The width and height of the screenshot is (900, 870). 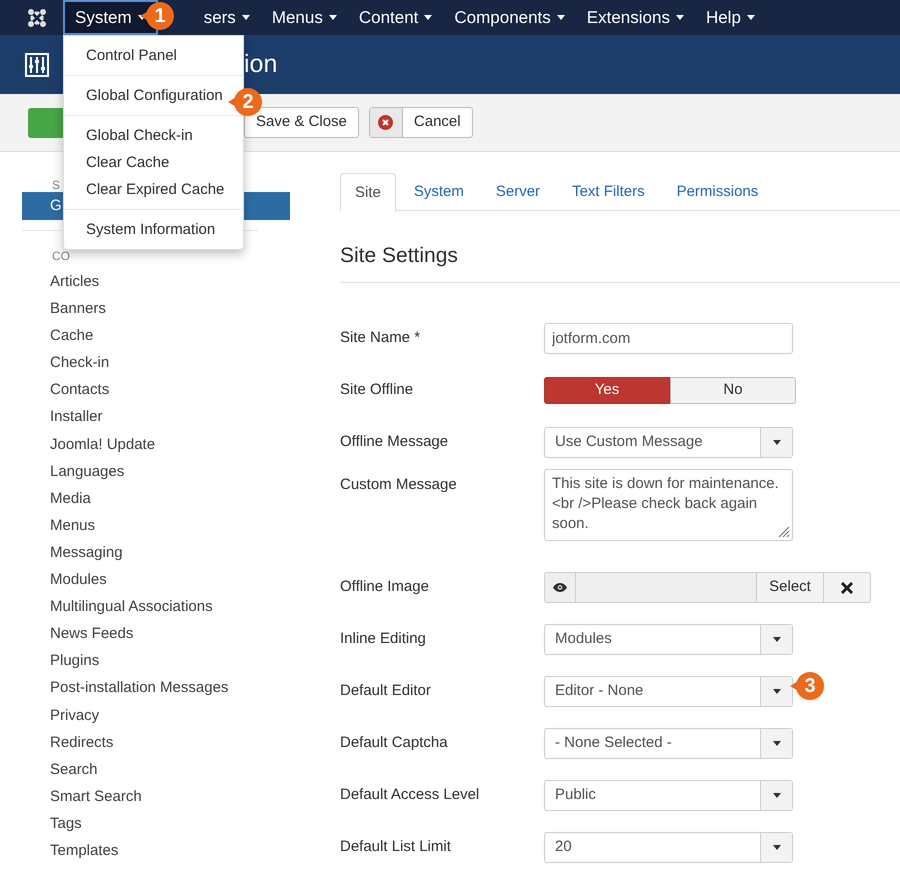 What do you see at coordinates (394, 743) in the screenshot?
I see `field-label: Default Captcha` at bounding box center [394, 743].